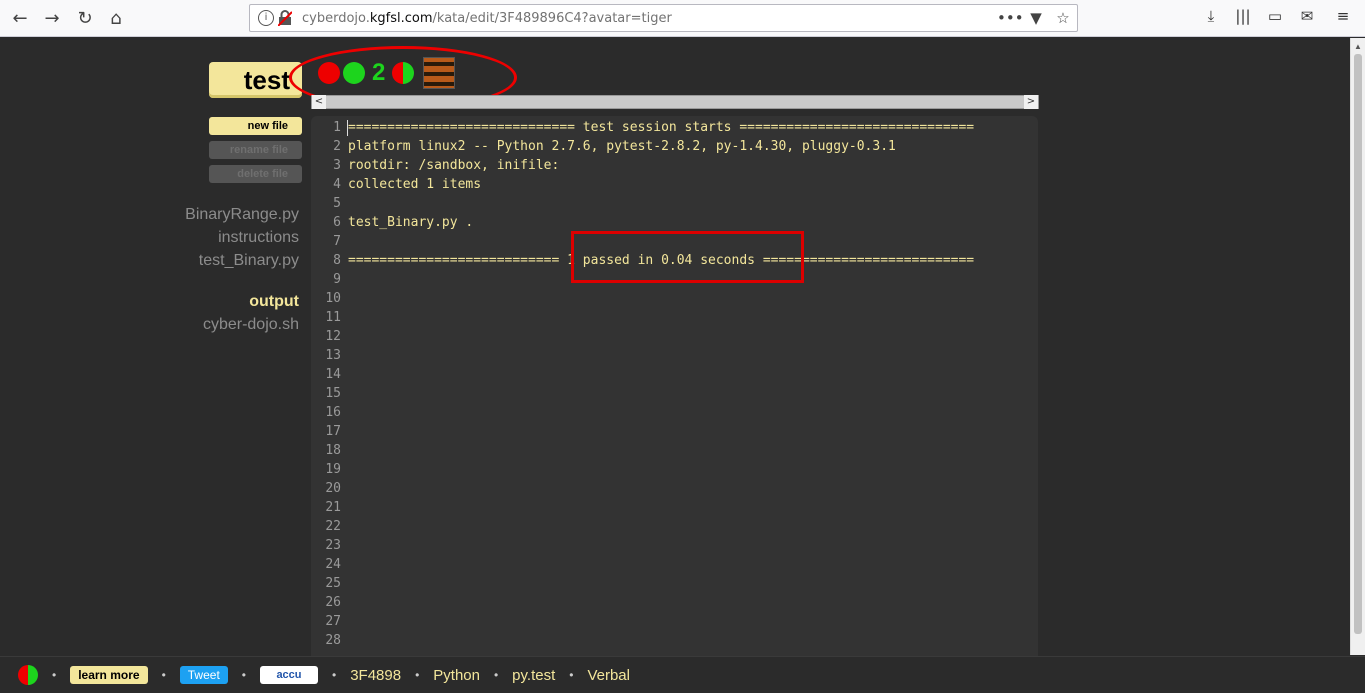  What do you see at coordinates (337, 260) in the screenshot?
I see `line-number: 8` at bounding box center [337, 260].